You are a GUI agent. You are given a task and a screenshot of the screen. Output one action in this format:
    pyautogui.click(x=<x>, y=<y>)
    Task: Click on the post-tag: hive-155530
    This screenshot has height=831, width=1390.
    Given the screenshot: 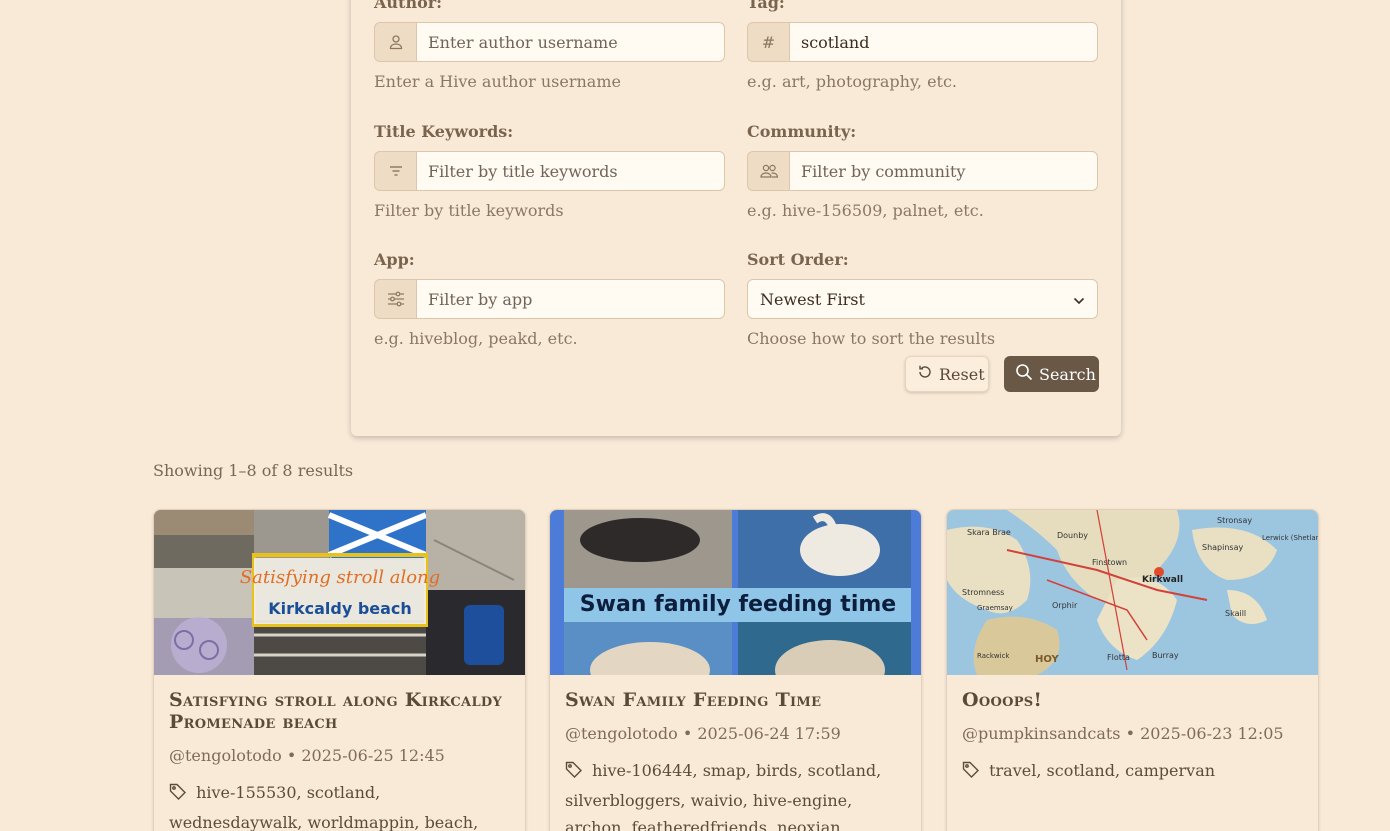 What is the action you would take?
    pyautogui.click(x=246, y=792)
    